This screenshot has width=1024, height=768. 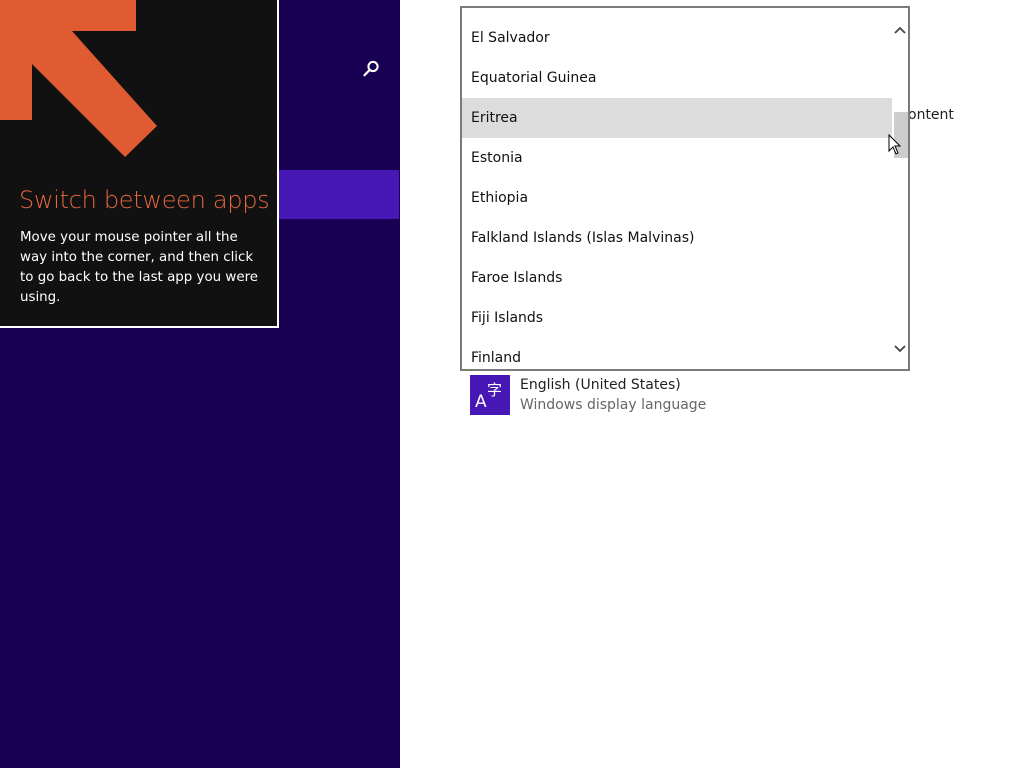 I want to click on scrollbar, so click(x=900, y=188).